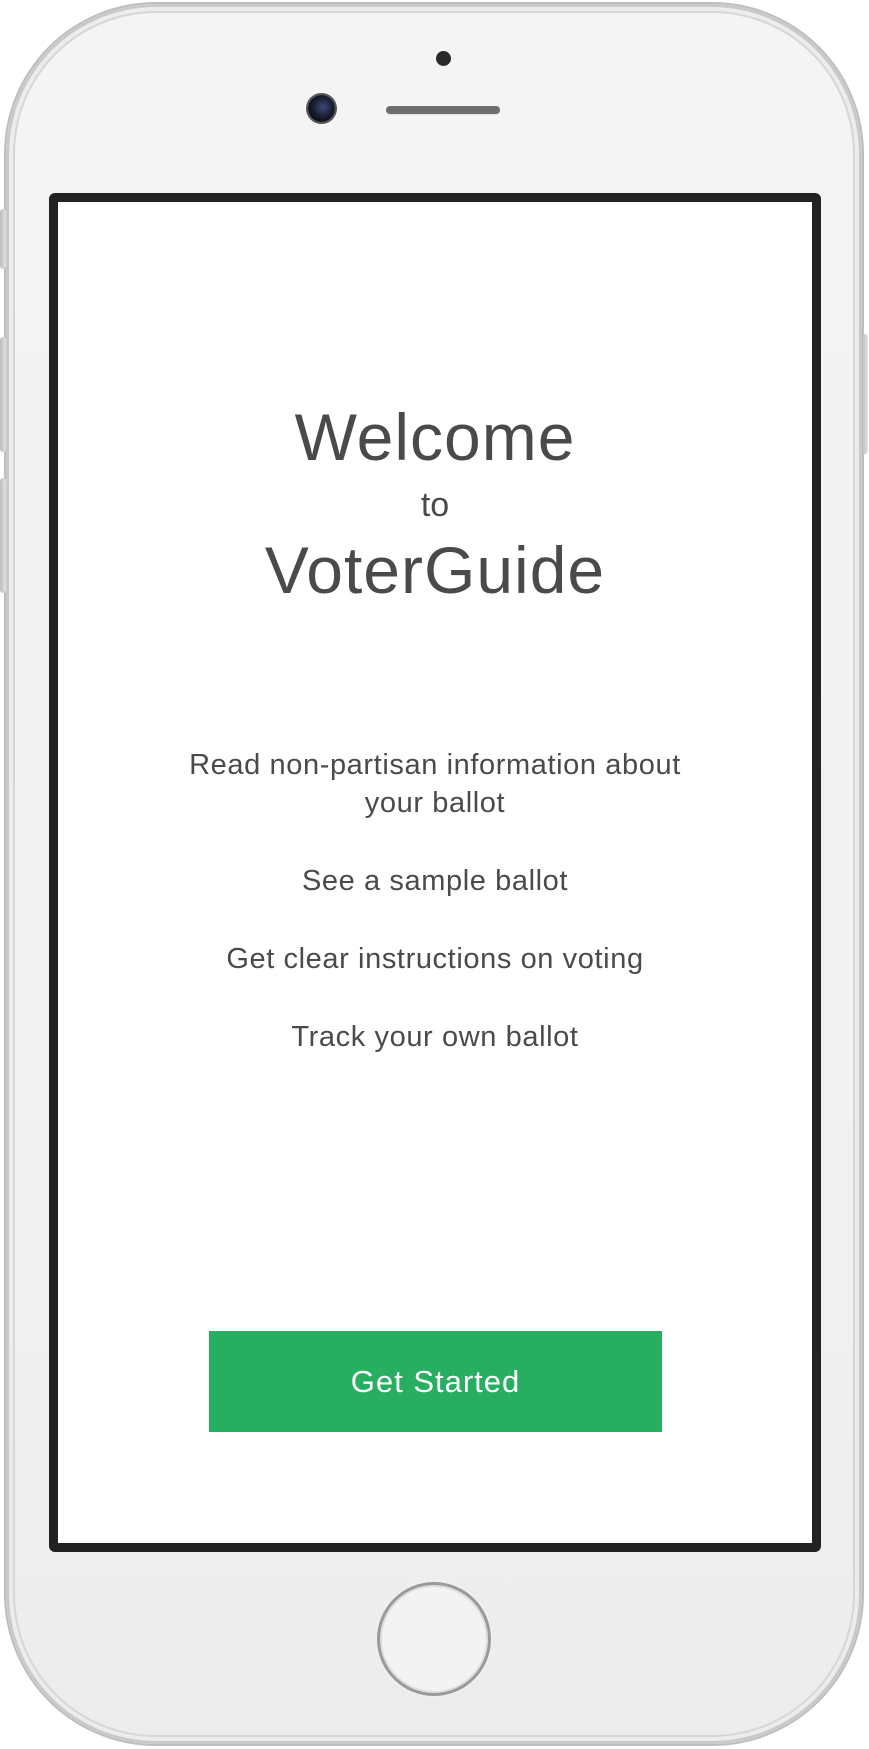  I want to click on get-started-button: Get Started, so click(435, 1381).